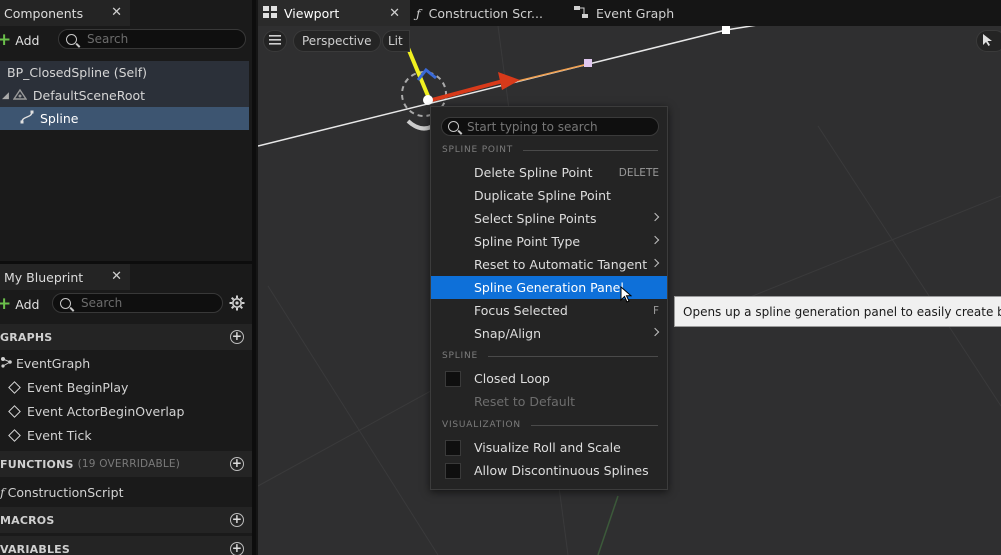  What do you see at coordinates (527, 241) in the screenshot?
I see `menu-item-label: Spline Point Type` at bounding box center [527, 241].